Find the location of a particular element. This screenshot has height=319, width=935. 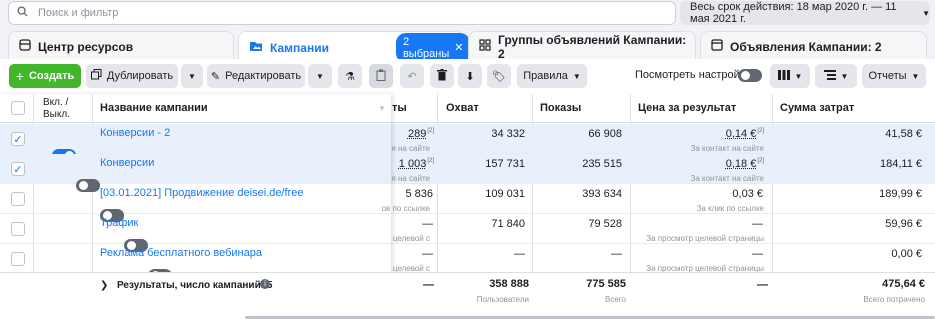

create-button: + Создать is located at coordinates (45, 76).